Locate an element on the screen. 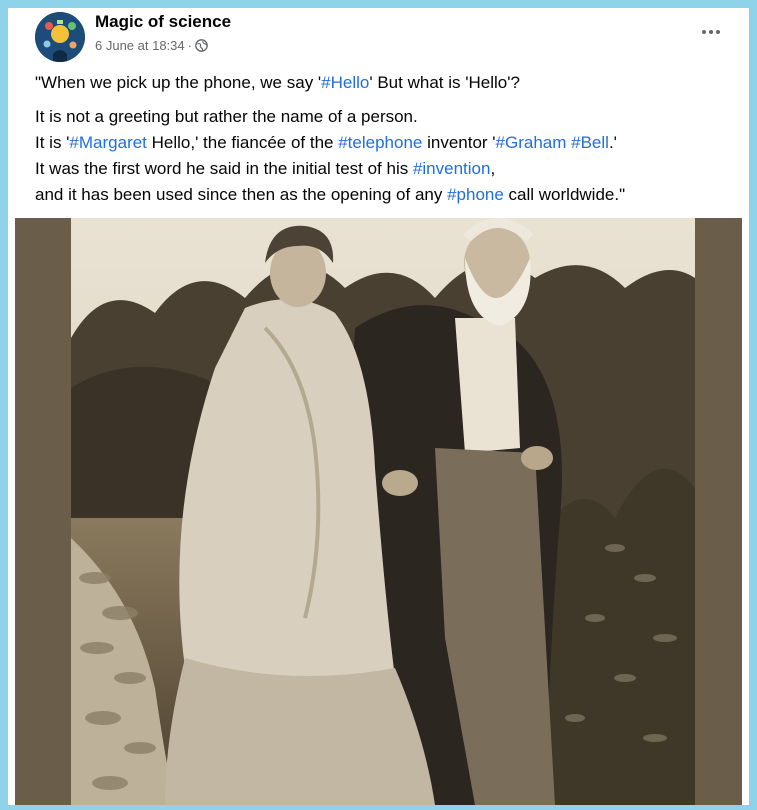 The image size is (757, 810). hashtag-link: #Hello is located at coordinates (345, 82).